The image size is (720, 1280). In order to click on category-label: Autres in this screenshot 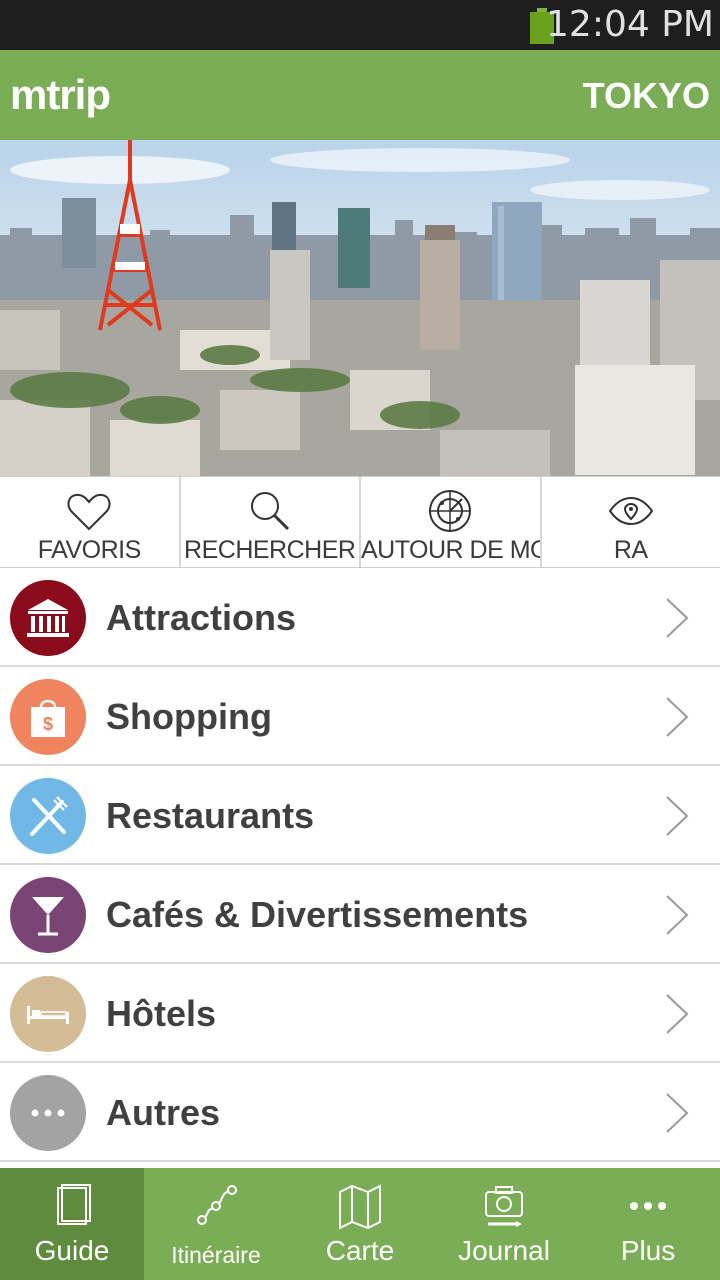, I will do `click(163, 1112)`.